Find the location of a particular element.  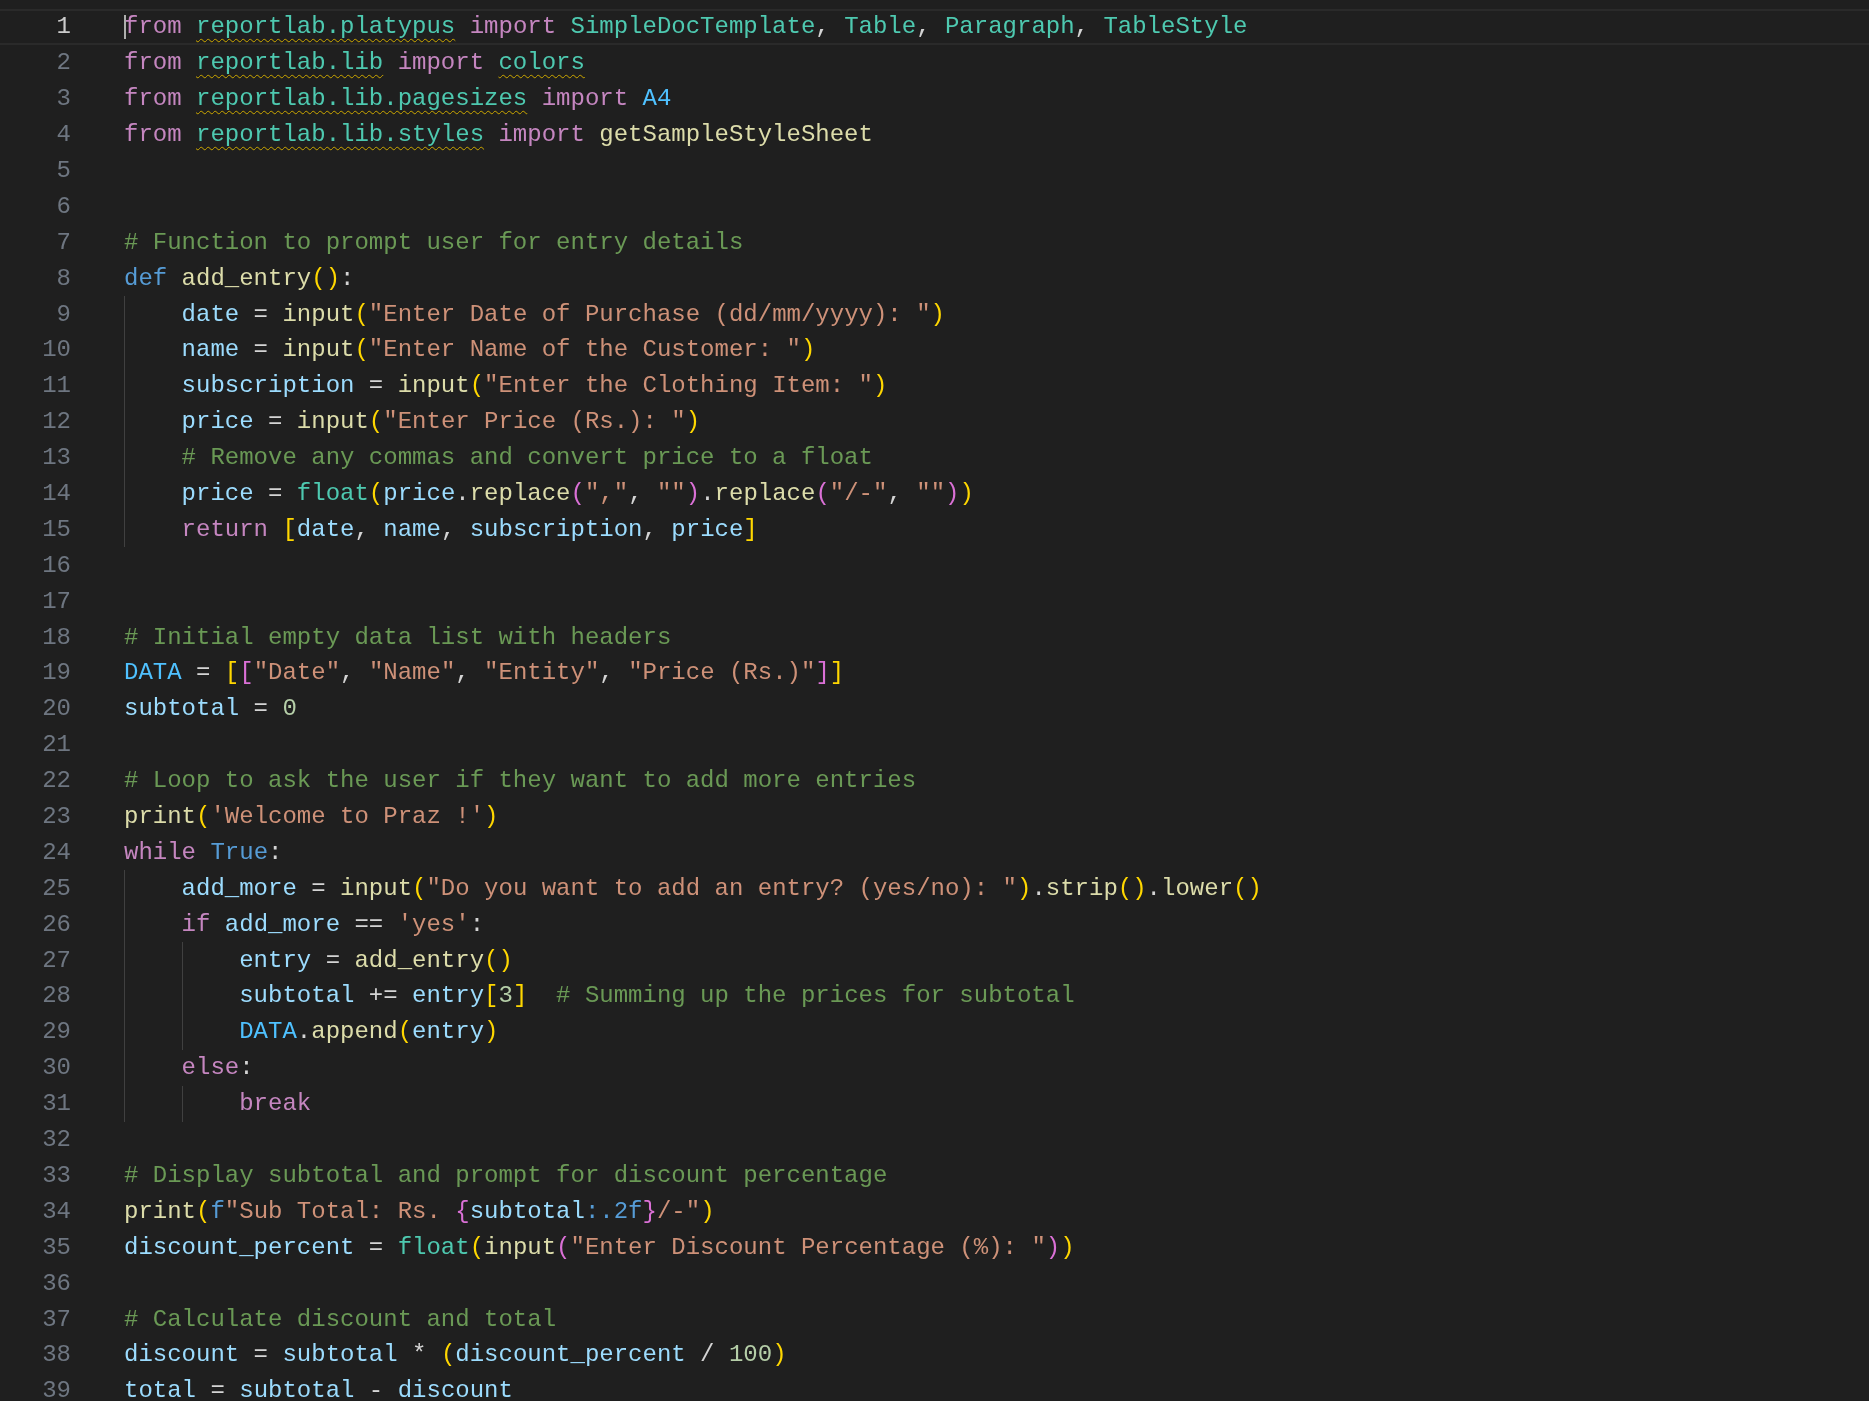

line-number: 4 is located at coordinates (63, 135).